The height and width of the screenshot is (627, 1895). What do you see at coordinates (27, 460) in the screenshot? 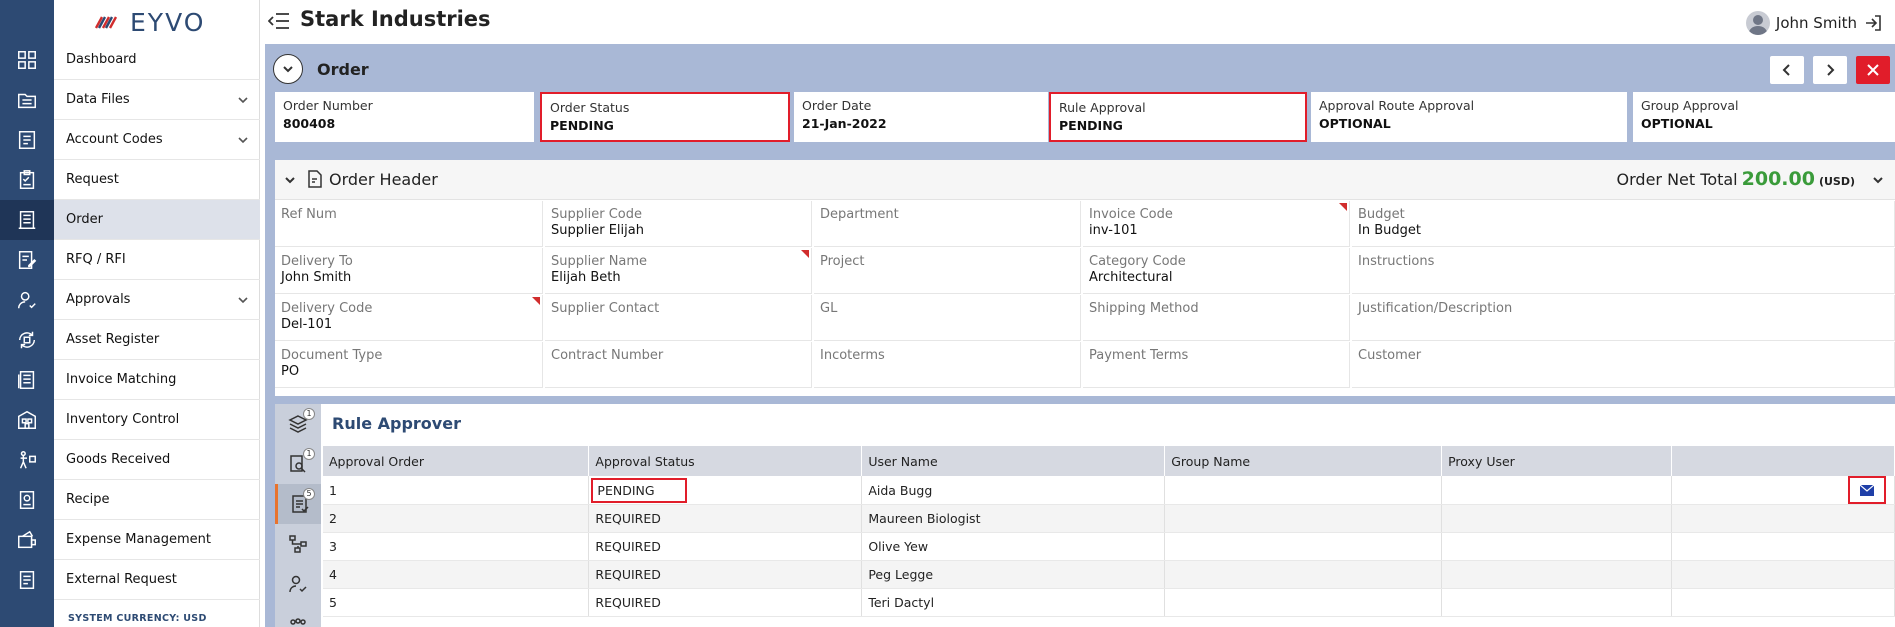
I see `goods-received-icon` at bounding box center [27, 460].